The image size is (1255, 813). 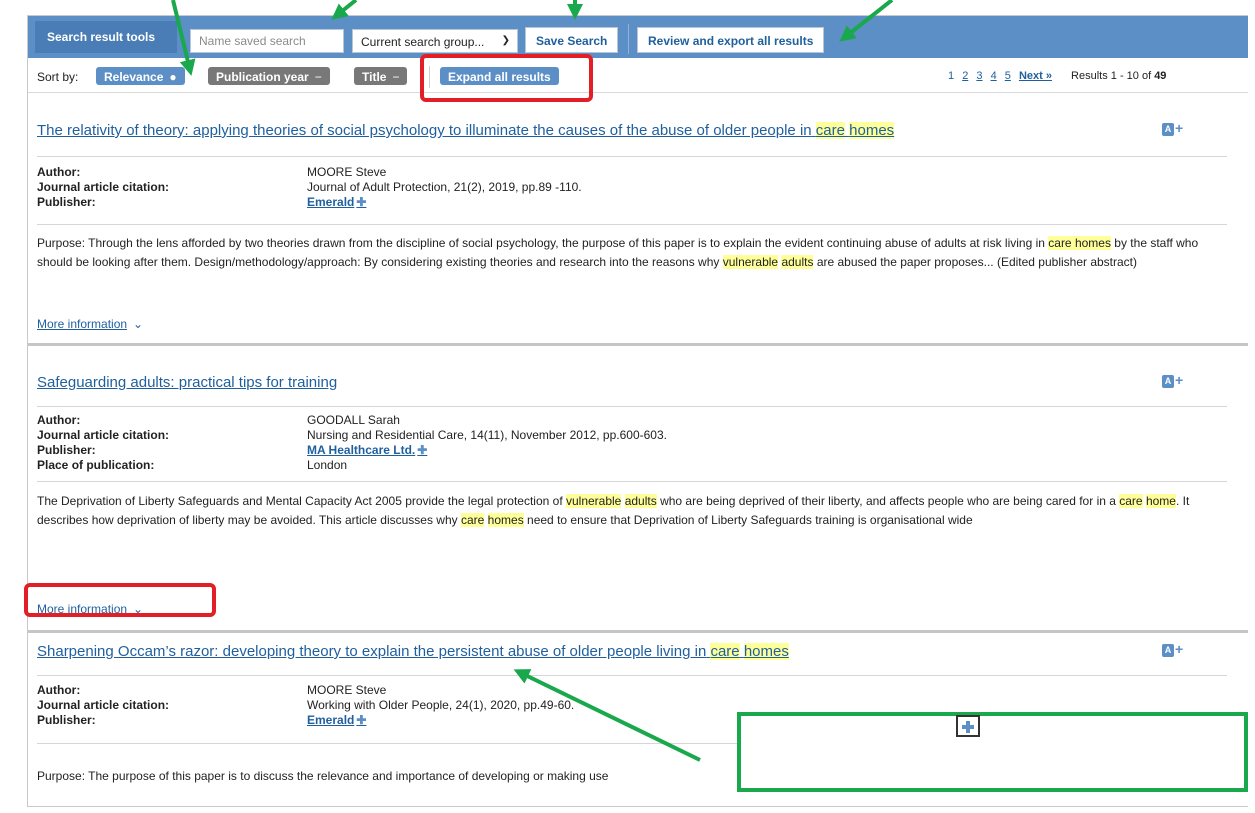 I want to click on arrow-to-name-search, so click(x=344, y=10).